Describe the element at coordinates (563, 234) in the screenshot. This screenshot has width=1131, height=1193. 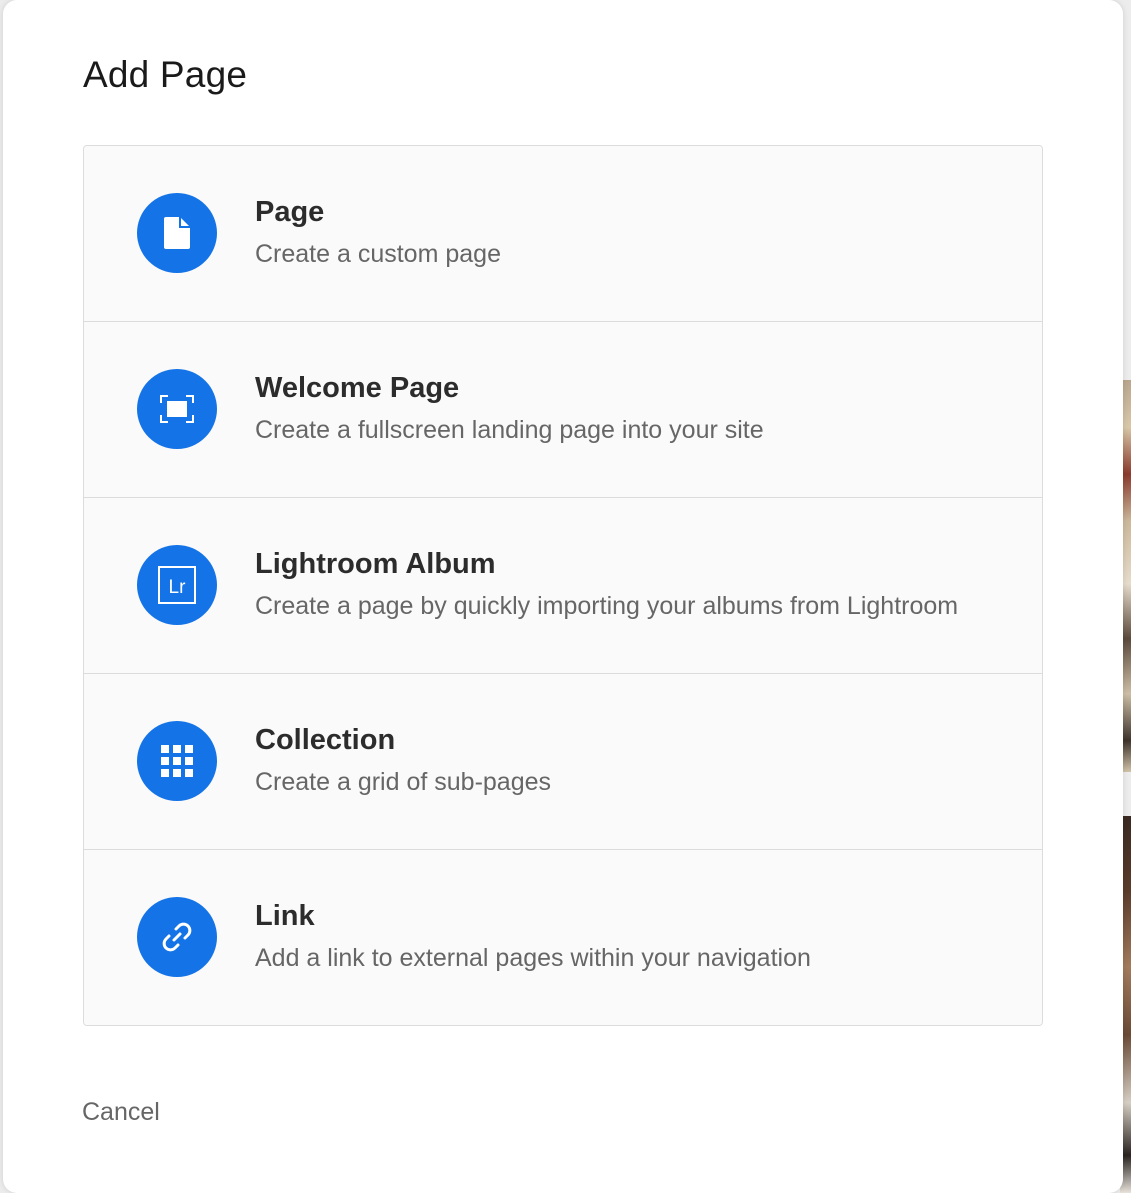
I see `option-page: Page Create a custom page` at that location.